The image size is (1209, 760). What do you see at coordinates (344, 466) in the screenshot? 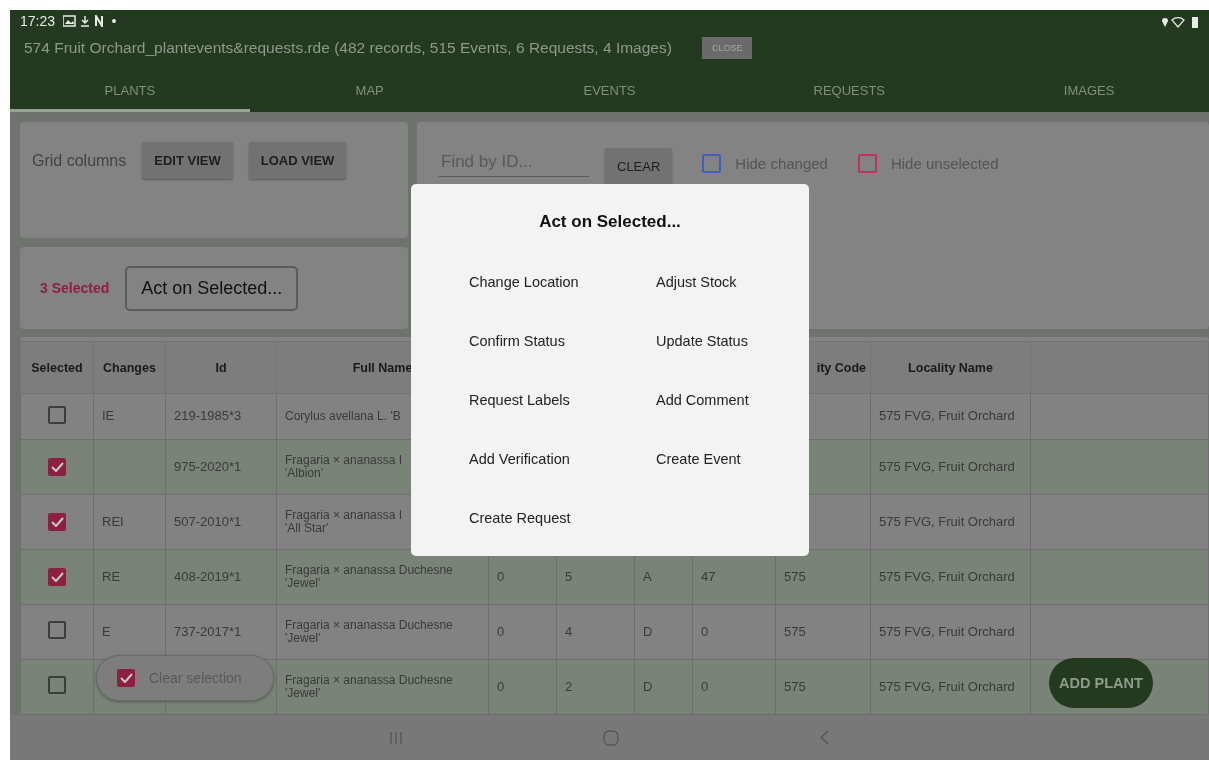
I see `table-cell: Fragaria × ananassa I 'Albion'` at bounding box center [344, 466].